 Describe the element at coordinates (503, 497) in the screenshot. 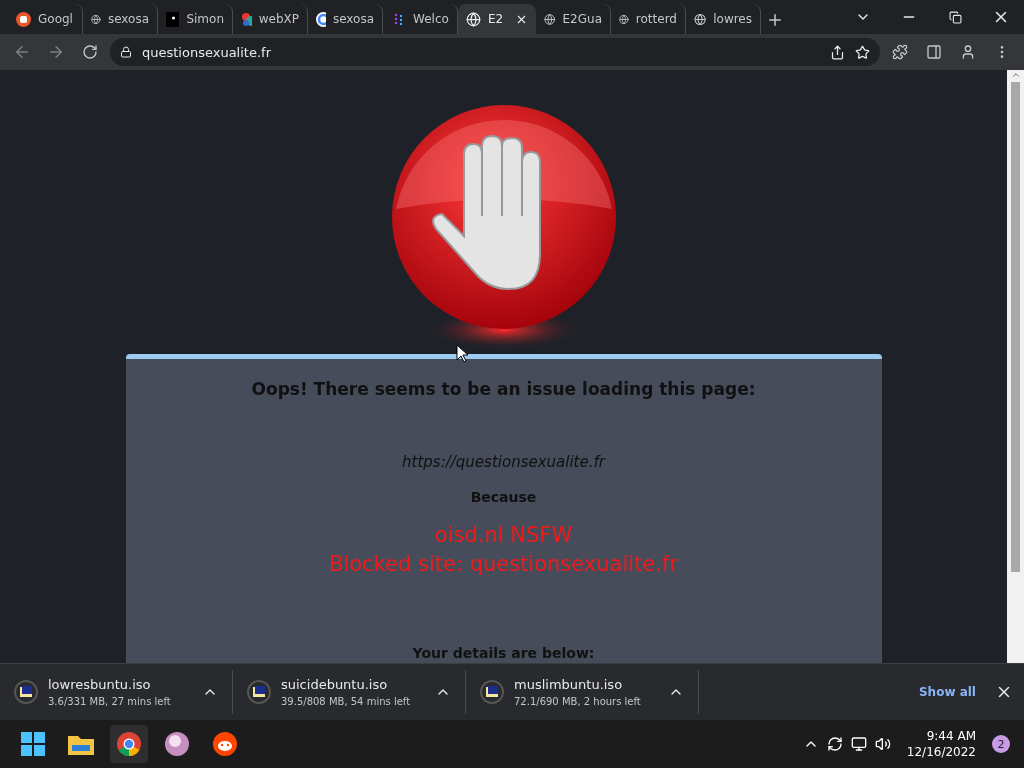

I see `because-label: Because` at that location.